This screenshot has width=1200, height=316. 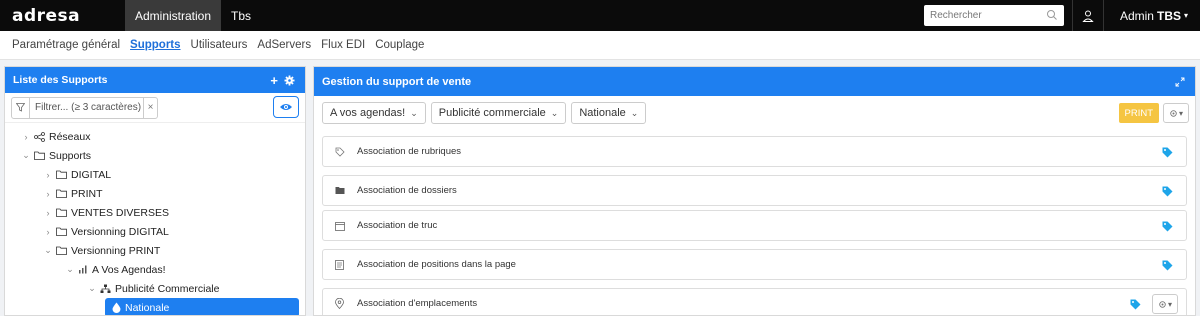 What do you see at coordinates (1052, 15) in the screenshot?
I see `search-icon` at bounding box center [1052, 15].